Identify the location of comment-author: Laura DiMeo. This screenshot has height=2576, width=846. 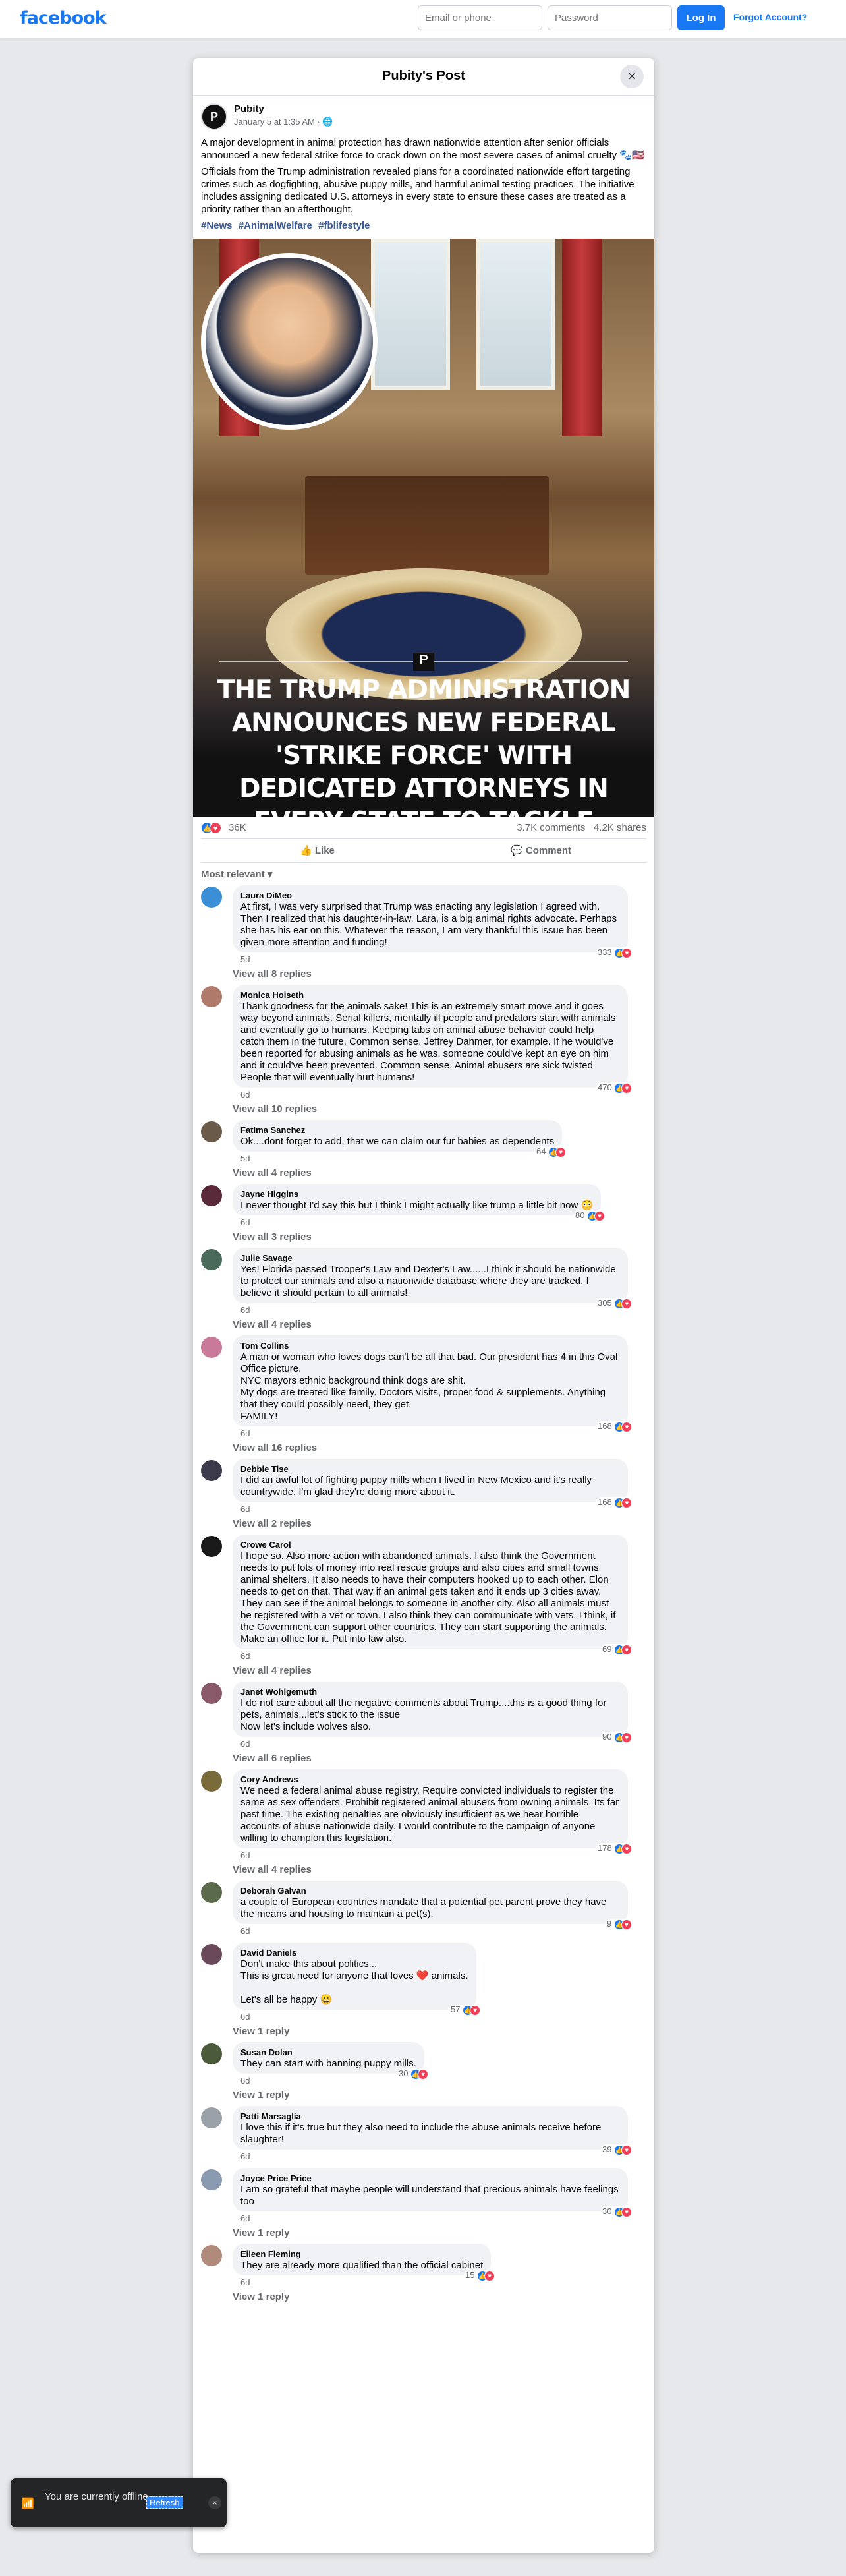
(430, 896).